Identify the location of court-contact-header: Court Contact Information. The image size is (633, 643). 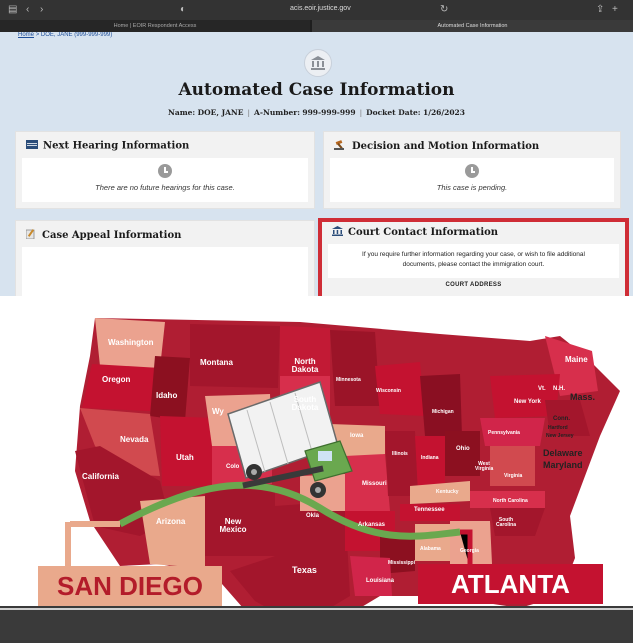
(415, 232).